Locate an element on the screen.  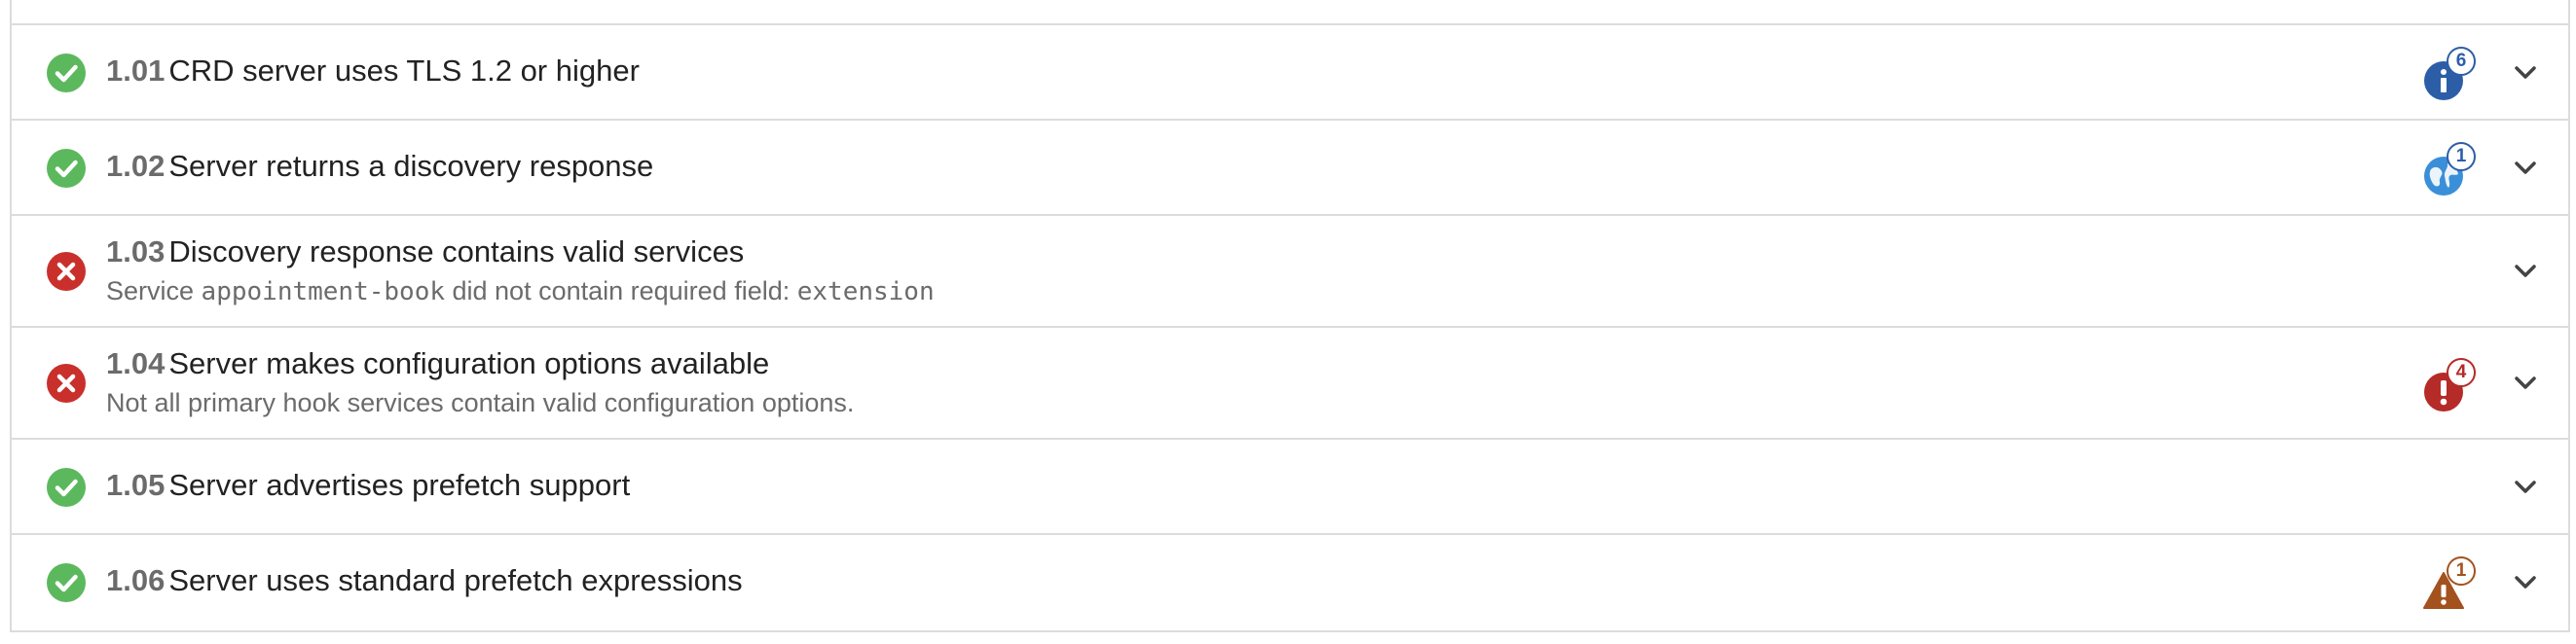
test-text: 1.01 CRD server uses TLS 1.2 or higher is located at coordinates (1240, 71).